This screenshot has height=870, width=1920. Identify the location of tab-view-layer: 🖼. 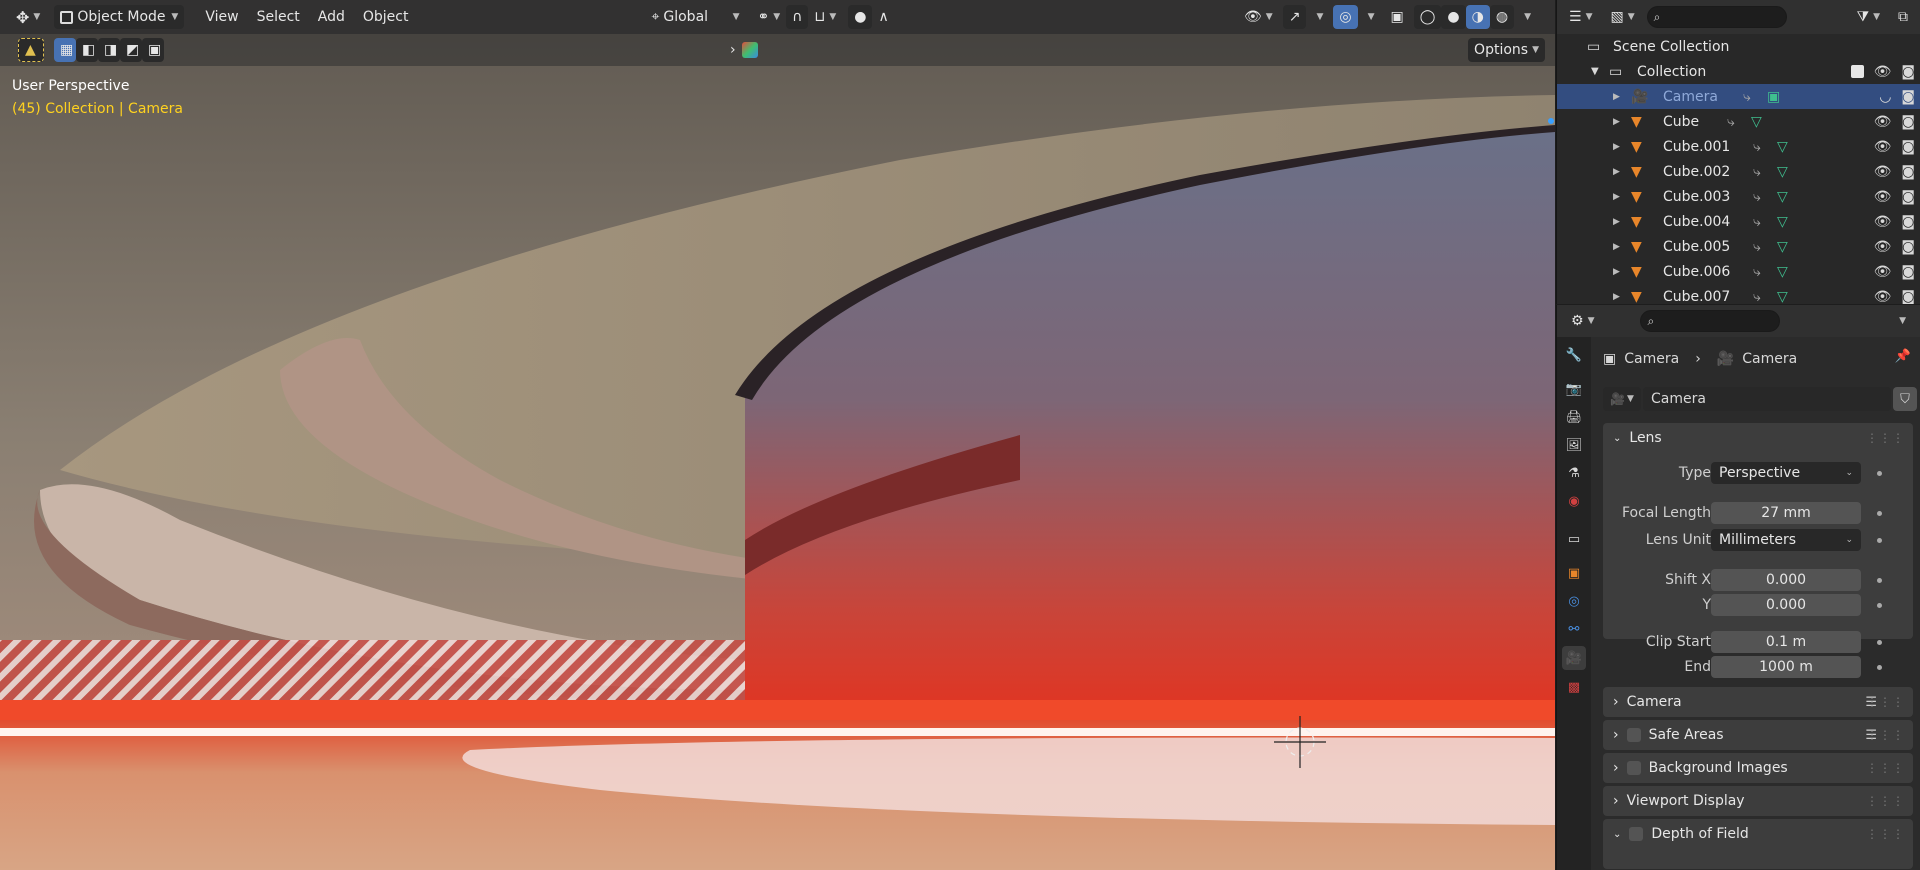
(1574, 445).